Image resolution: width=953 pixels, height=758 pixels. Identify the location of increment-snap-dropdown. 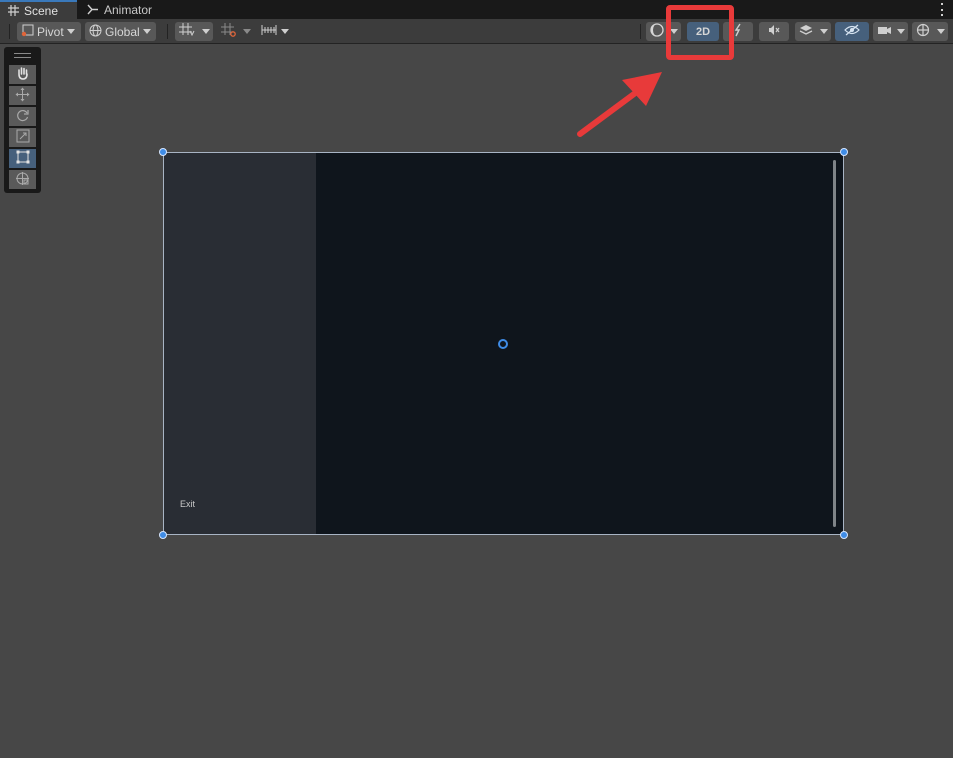
(247, 31).